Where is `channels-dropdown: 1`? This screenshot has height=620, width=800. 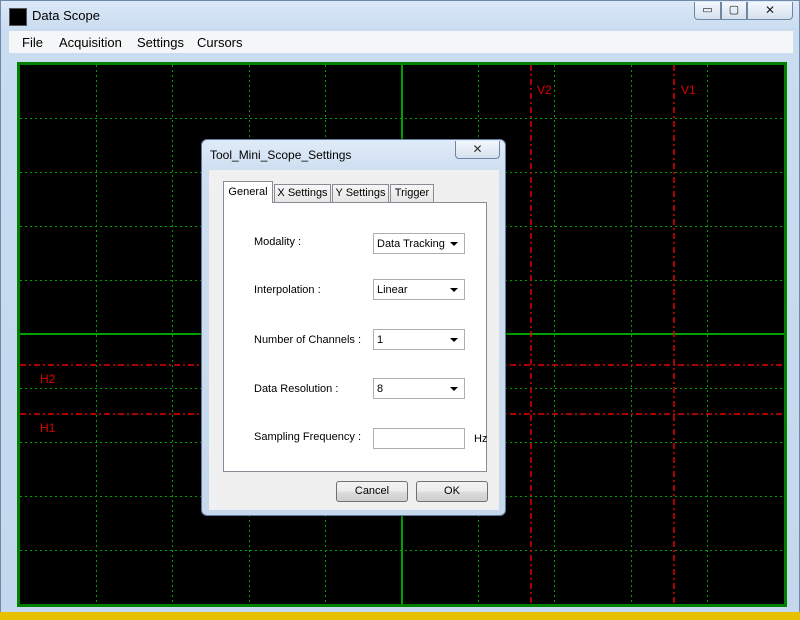 channels-dropdown: 1 is located at coordinates (419, 339).